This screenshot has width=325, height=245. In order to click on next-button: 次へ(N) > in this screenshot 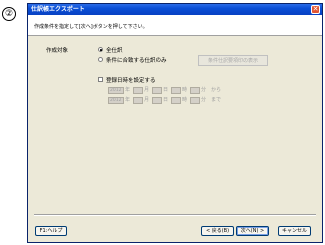, I will do `click(252, 231)`.